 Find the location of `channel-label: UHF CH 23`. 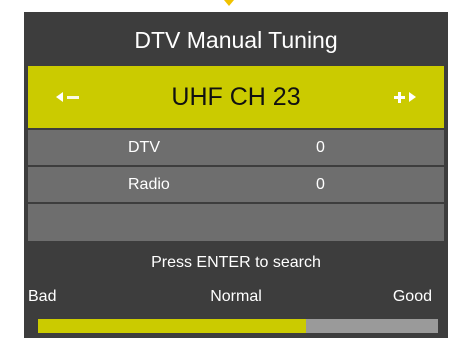

channel-label: UHF CH 23 is located at coordinates (236, 97).